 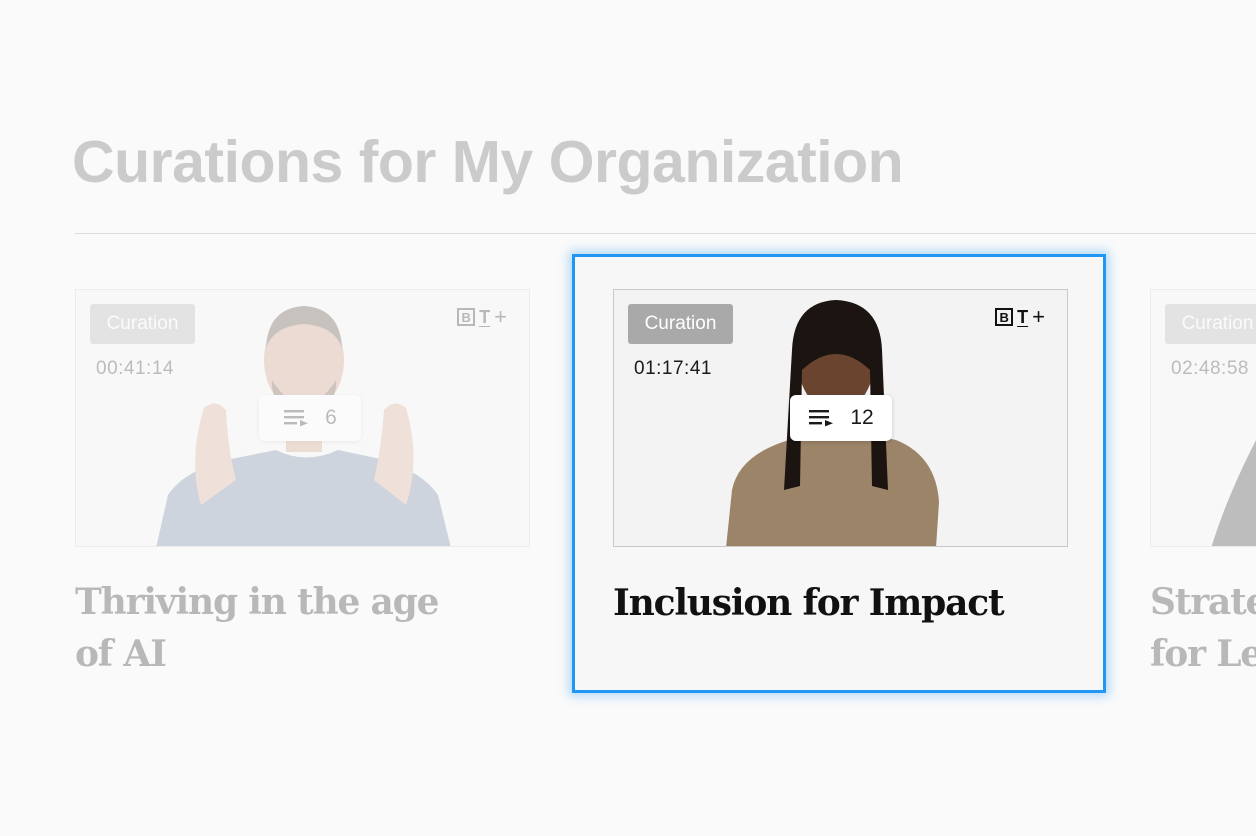 I want to click on card-title-line-1: Inclusion for Impact, so click(x=809, y=603).